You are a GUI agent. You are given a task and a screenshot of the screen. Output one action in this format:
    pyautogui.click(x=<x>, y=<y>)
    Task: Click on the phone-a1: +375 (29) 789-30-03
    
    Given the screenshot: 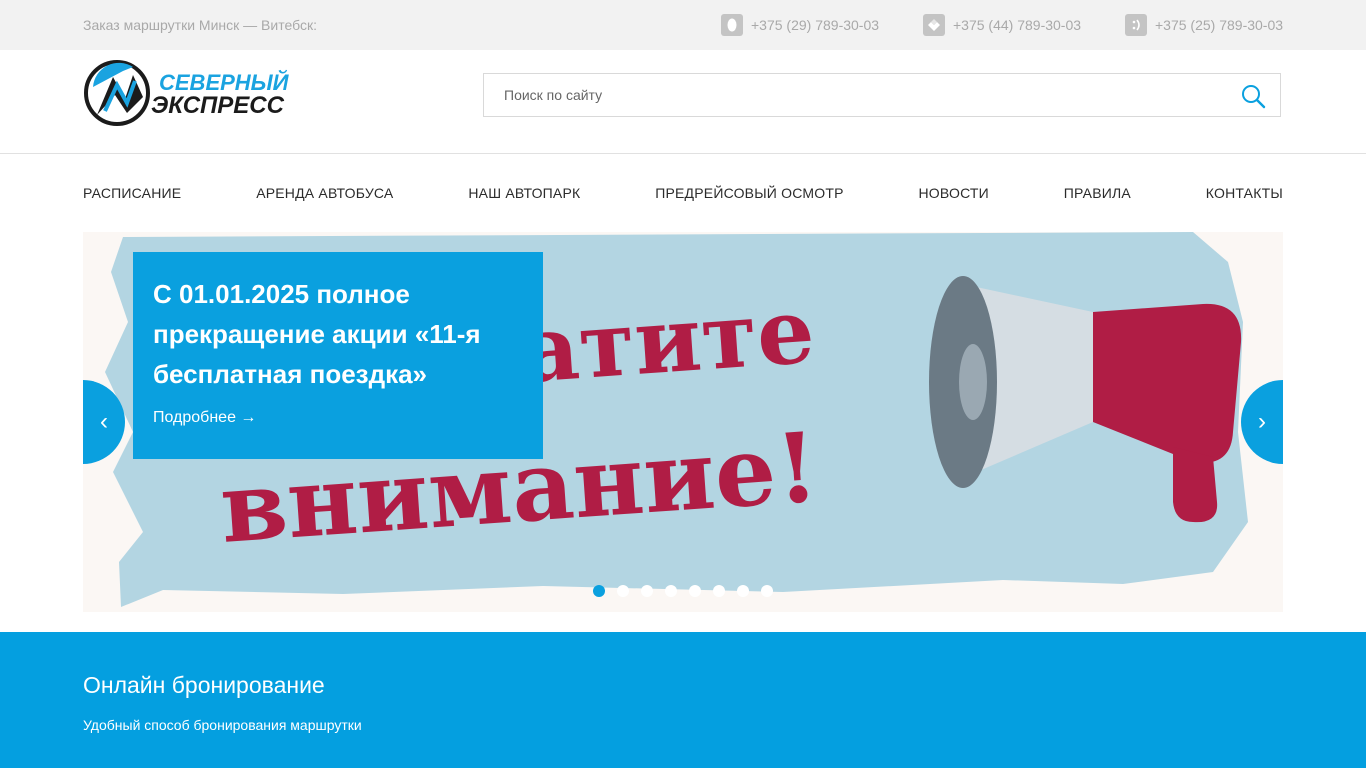 What is the action you would take?
    pyautogui.click(x=800, y=25)
    